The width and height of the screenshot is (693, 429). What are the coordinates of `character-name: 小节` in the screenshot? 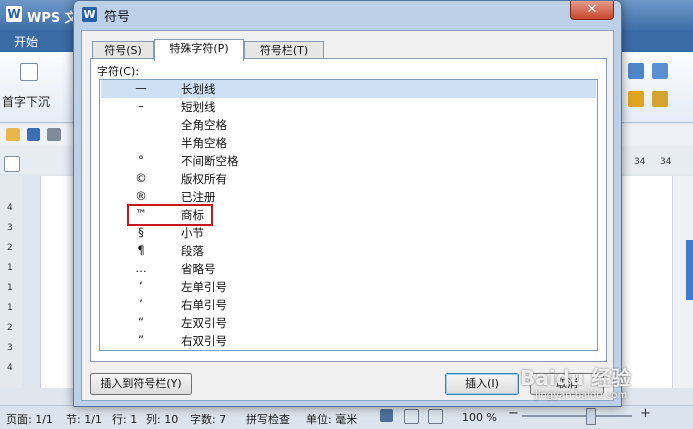 It's located at (192, 233).